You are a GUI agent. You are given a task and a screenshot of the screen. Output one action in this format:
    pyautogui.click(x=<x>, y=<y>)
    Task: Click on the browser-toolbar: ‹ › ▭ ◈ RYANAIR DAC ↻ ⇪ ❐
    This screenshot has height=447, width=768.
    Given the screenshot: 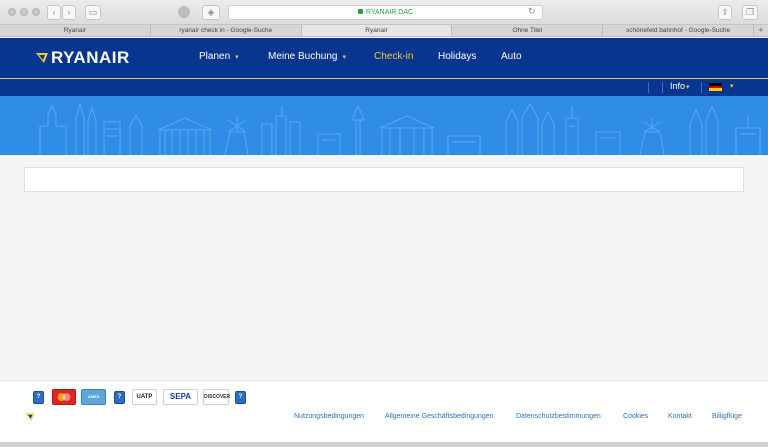 What is the action you would take?
    pyautogui.click(x=384, y=12)
    